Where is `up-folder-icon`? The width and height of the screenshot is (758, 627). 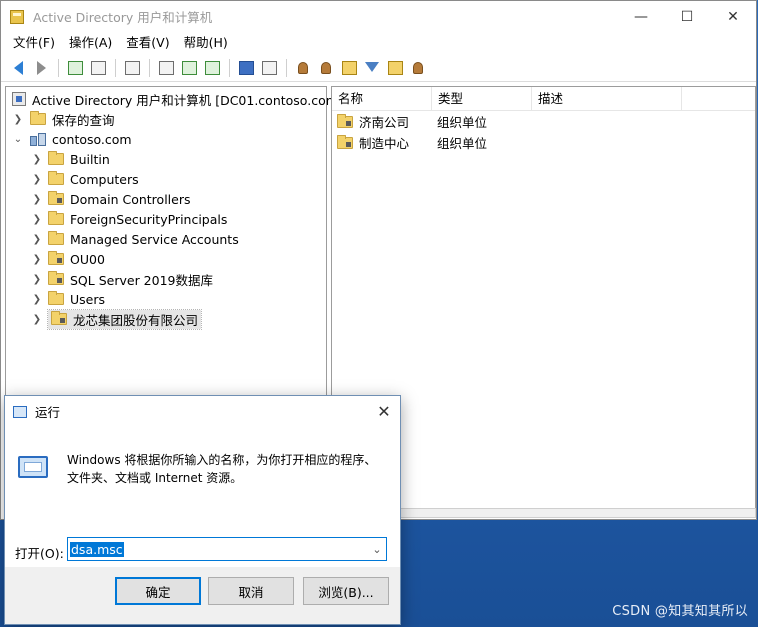 up-folder-icon is located at coordinates (75, 67).